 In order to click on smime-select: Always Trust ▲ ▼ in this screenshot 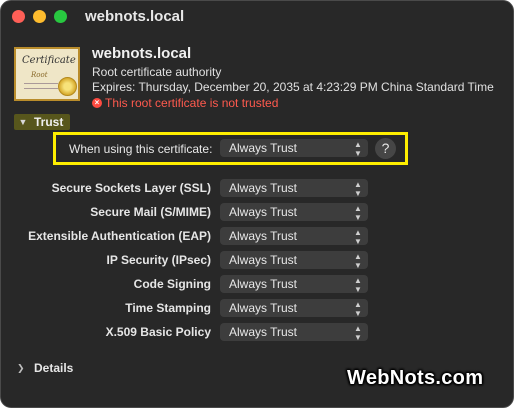, I will do `click(294, 212)`.